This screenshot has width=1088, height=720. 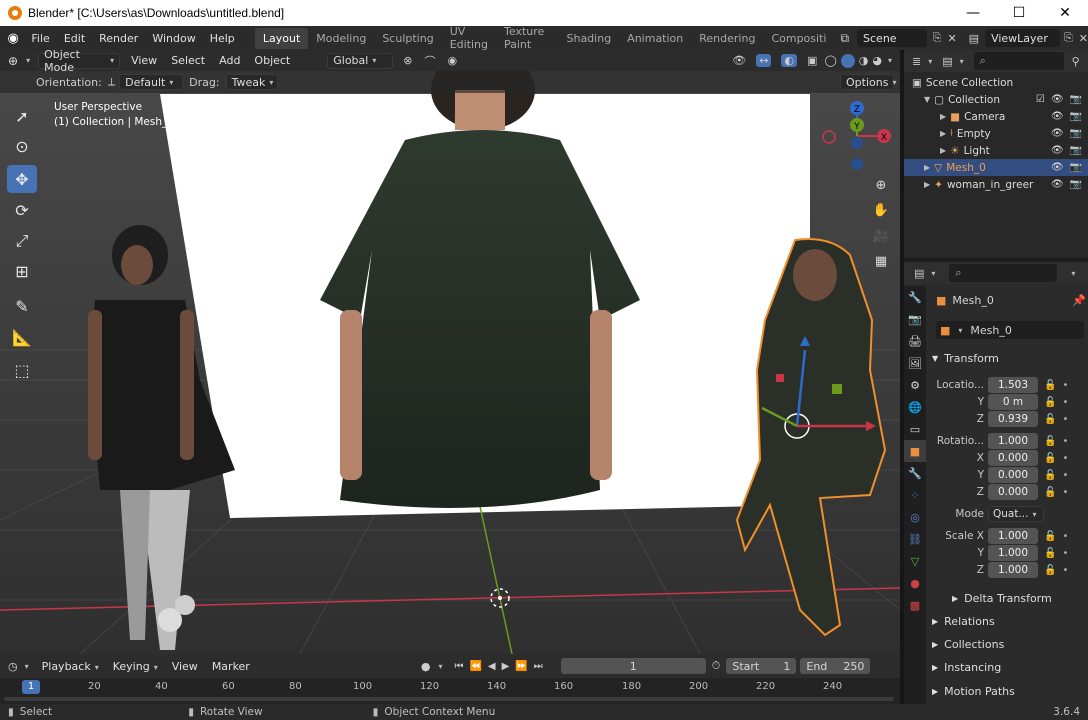 What do you see at coordinates (927, 99) in the screenshot?
I see `collapse-arrow-icon: ▼` at bounding box center [927, 99].